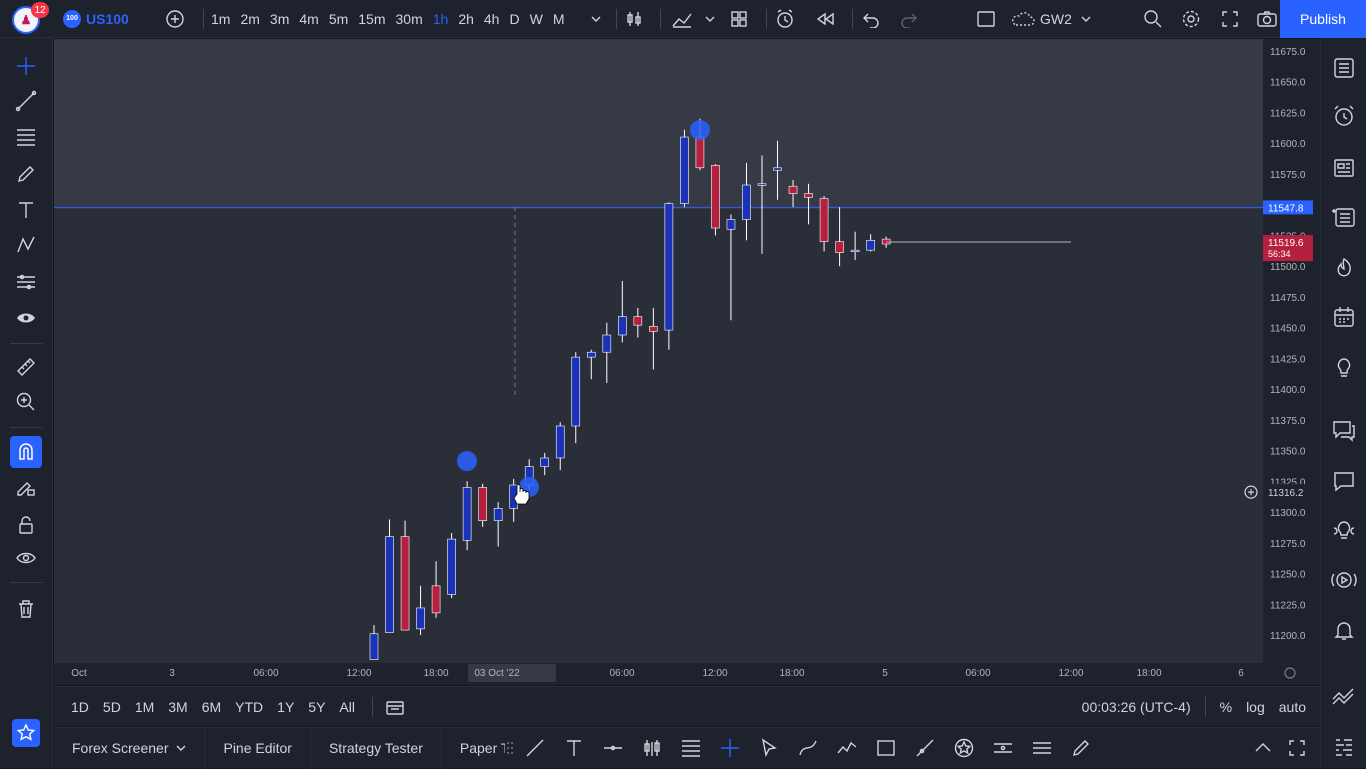  I want to click on object-tree-button, so click(1344, 217).